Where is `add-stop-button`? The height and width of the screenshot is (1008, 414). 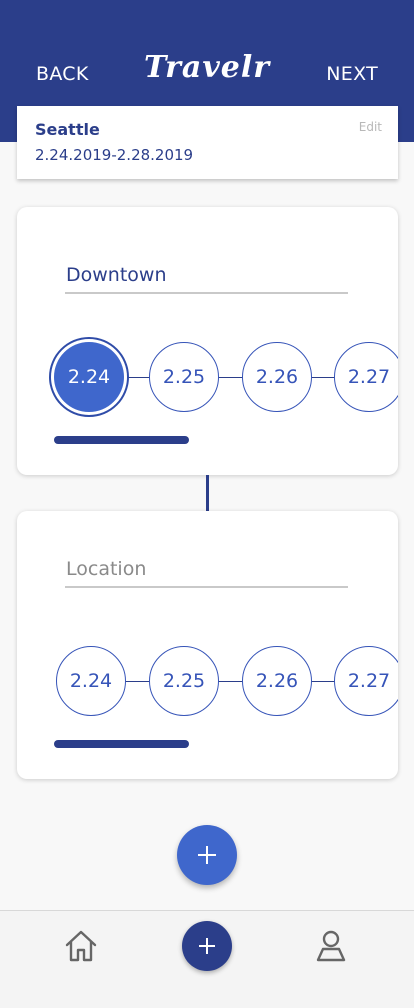 add-stop-button is located at coordinates (207, 855).